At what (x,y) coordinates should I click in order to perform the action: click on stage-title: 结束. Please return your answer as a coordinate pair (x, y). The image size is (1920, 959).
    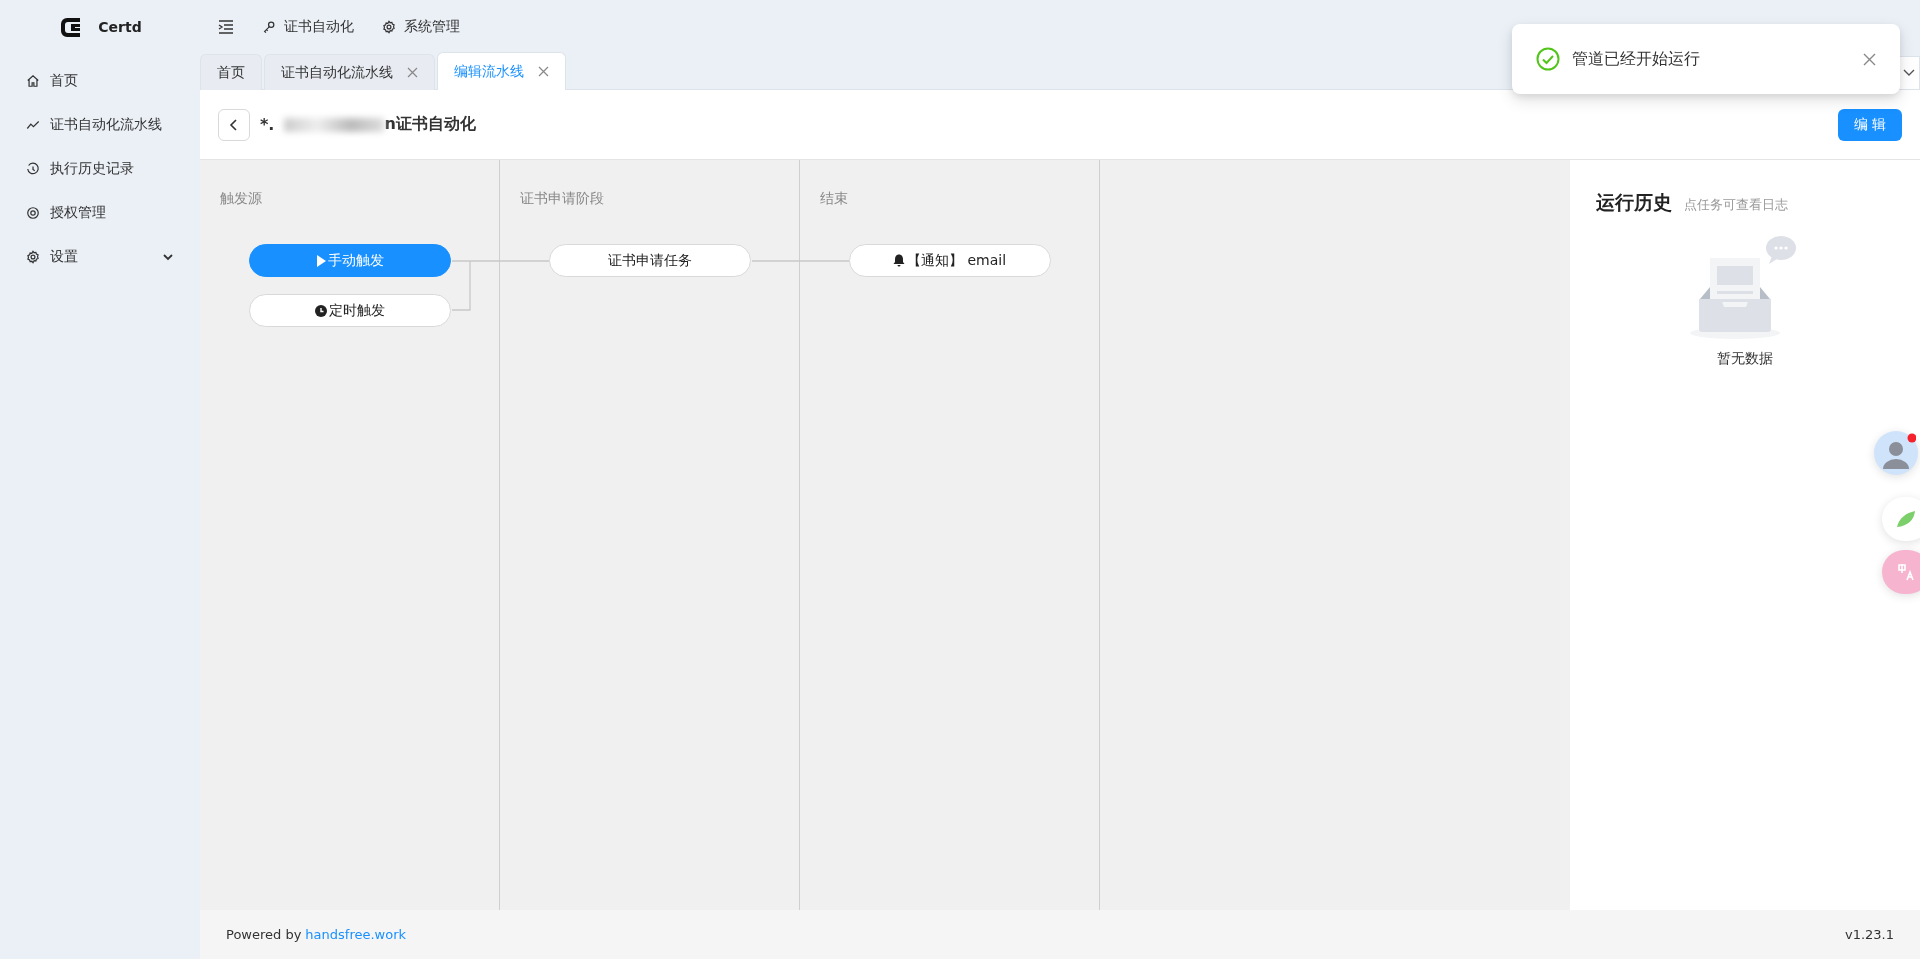
    Looking at the image, I should click on (834, 199).